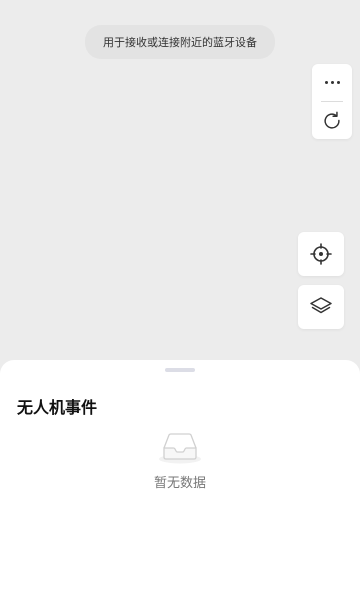  I want to click on refresh-icon, so click(332, 120).